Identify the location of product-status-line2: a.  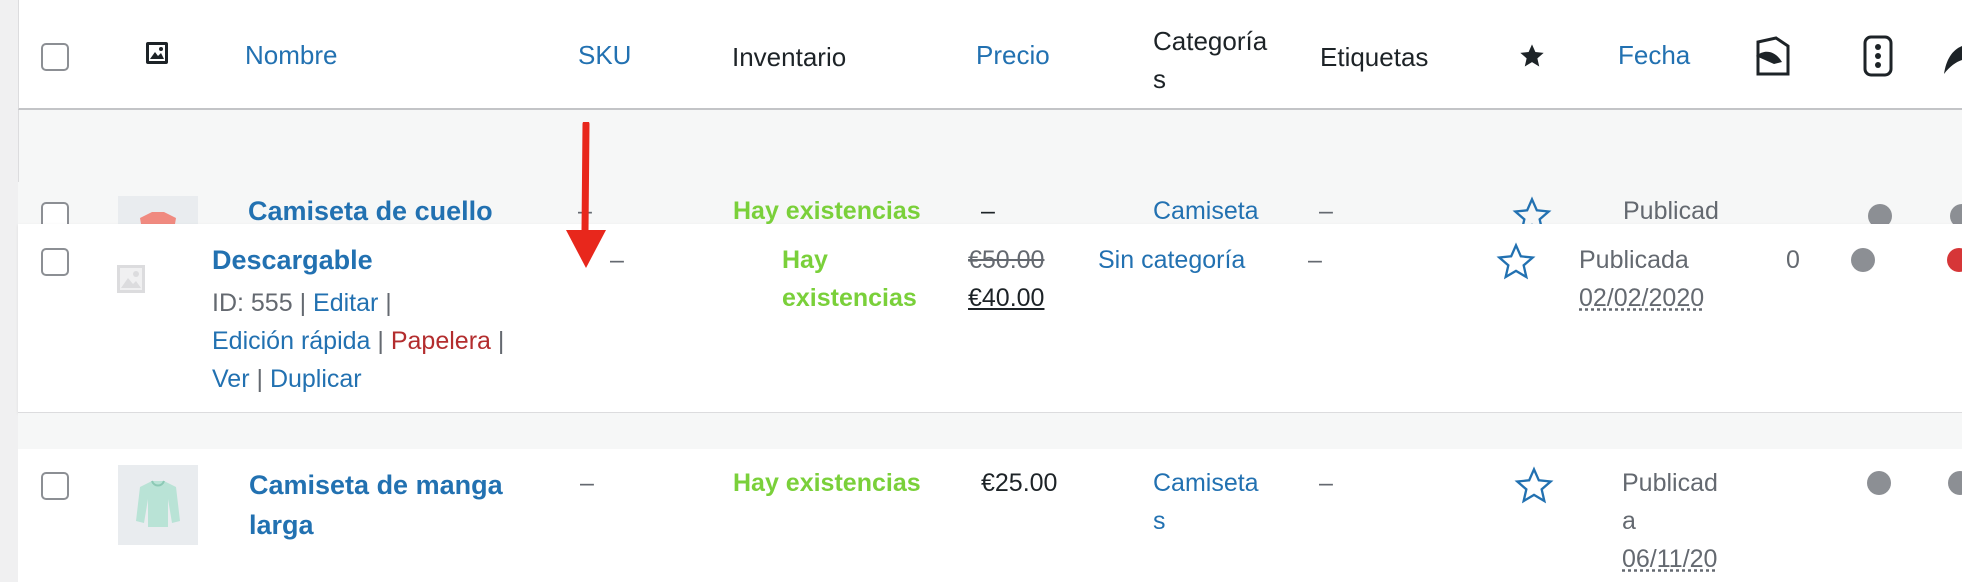
(1629, 521).